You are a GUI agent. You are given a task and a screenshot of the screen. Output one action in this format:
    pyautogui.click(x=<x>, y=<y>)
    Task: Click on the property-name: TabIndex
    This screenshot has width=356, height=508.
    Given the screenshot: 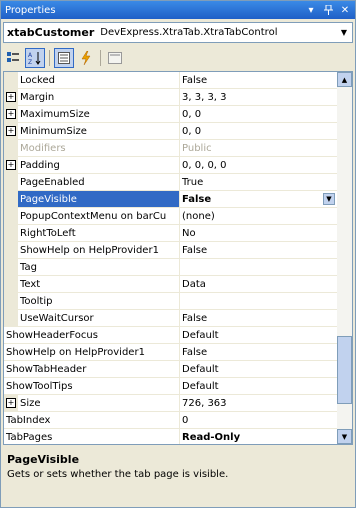 What is the action you would take?
    pyautogui.click(x=92, y=420)
    